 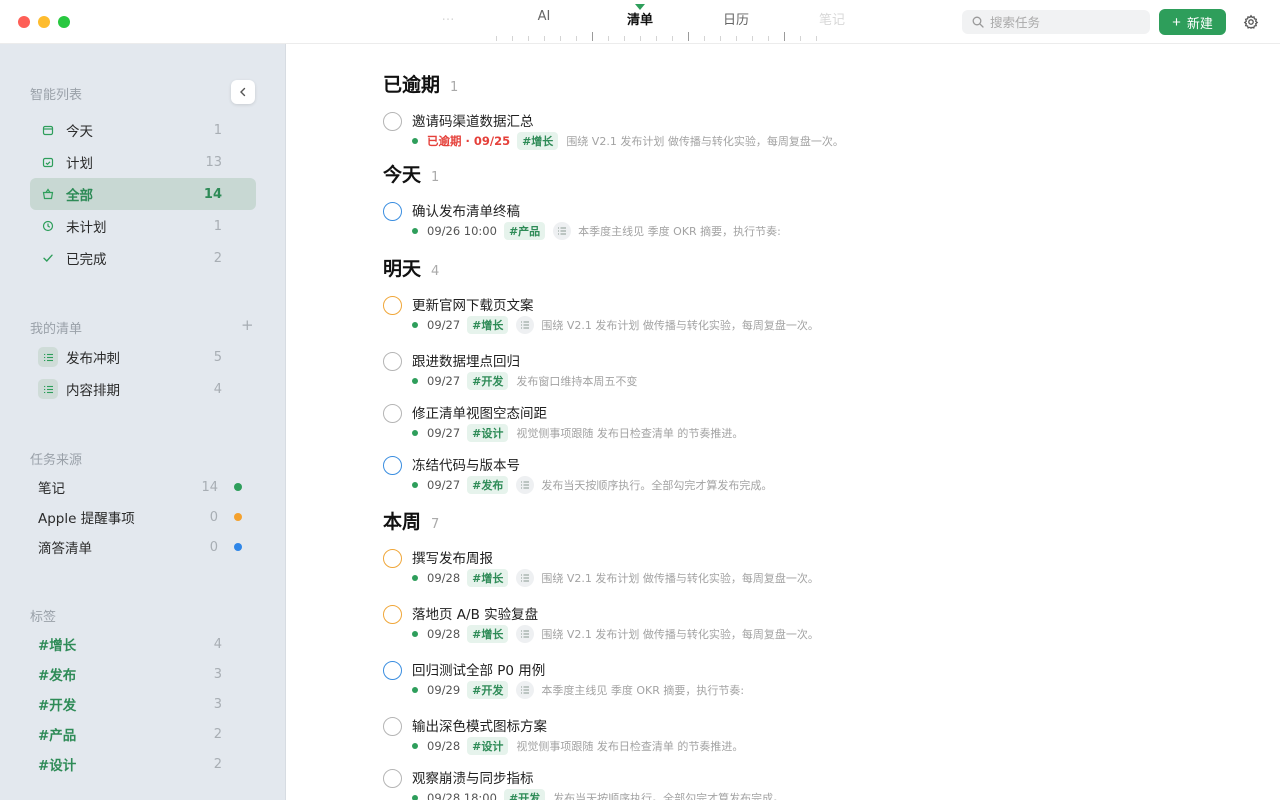 What do you see at coordinates (1251, 22) in the screenshot?
I see `gear-icon` at bounding box center [1251, 22].